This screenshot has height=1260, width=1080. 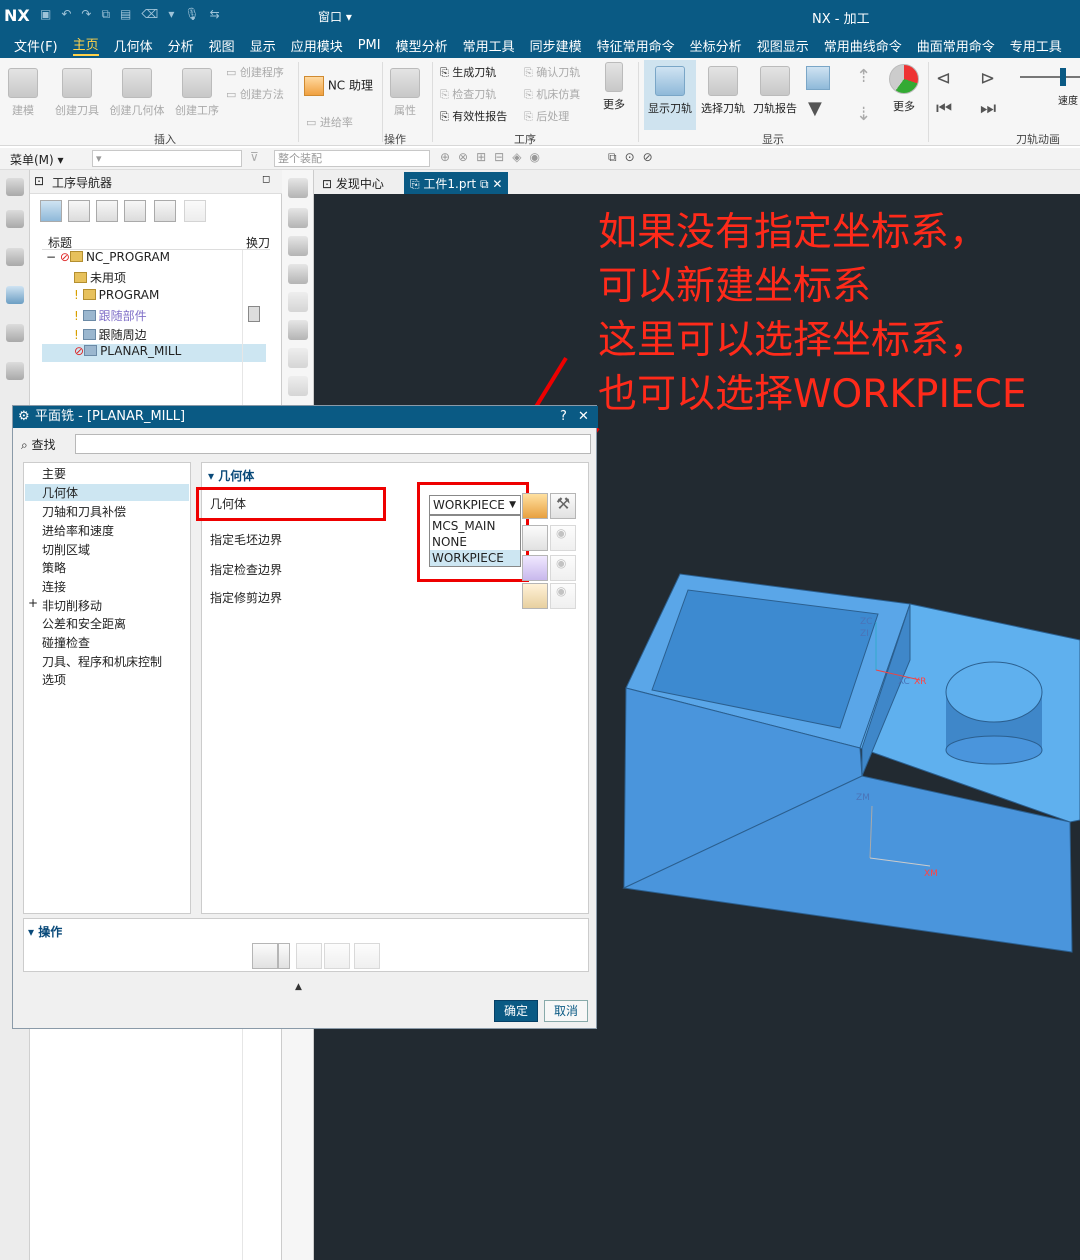 I want to click on category-item-11: 选项, so click(x=54, y=679).